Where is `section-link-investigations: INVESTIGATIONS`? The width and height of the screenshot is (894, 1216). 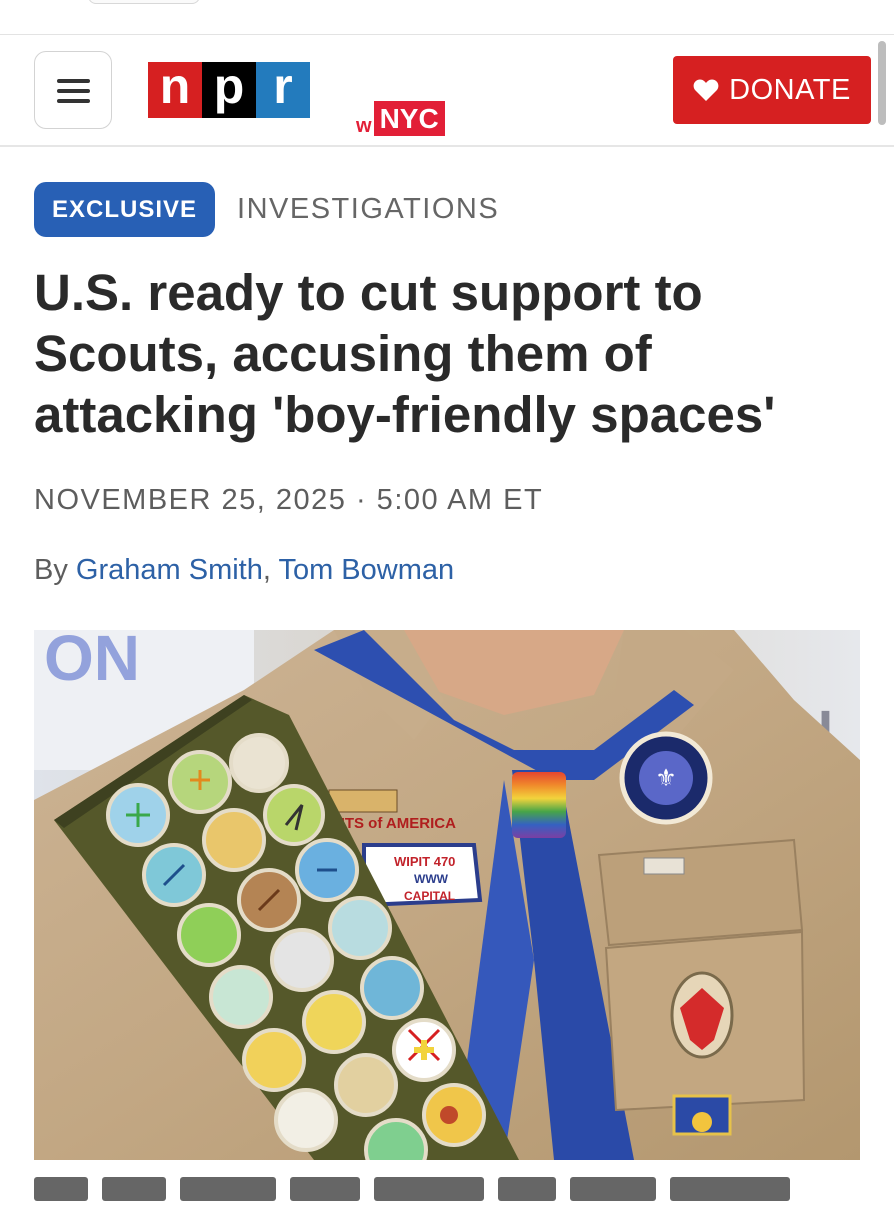 section-link-investigations: INVESTIGATIONS is located at coordinates (368, 209).